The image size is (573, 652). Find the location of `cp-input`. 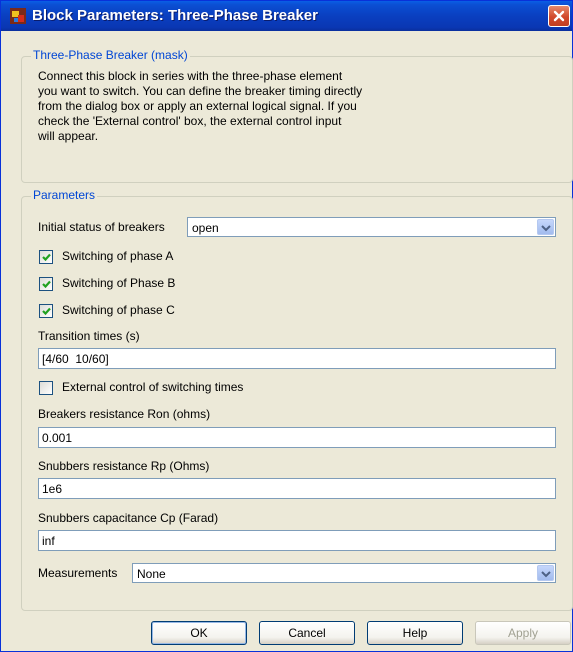

cp-input is located at coordinates (297, 540).